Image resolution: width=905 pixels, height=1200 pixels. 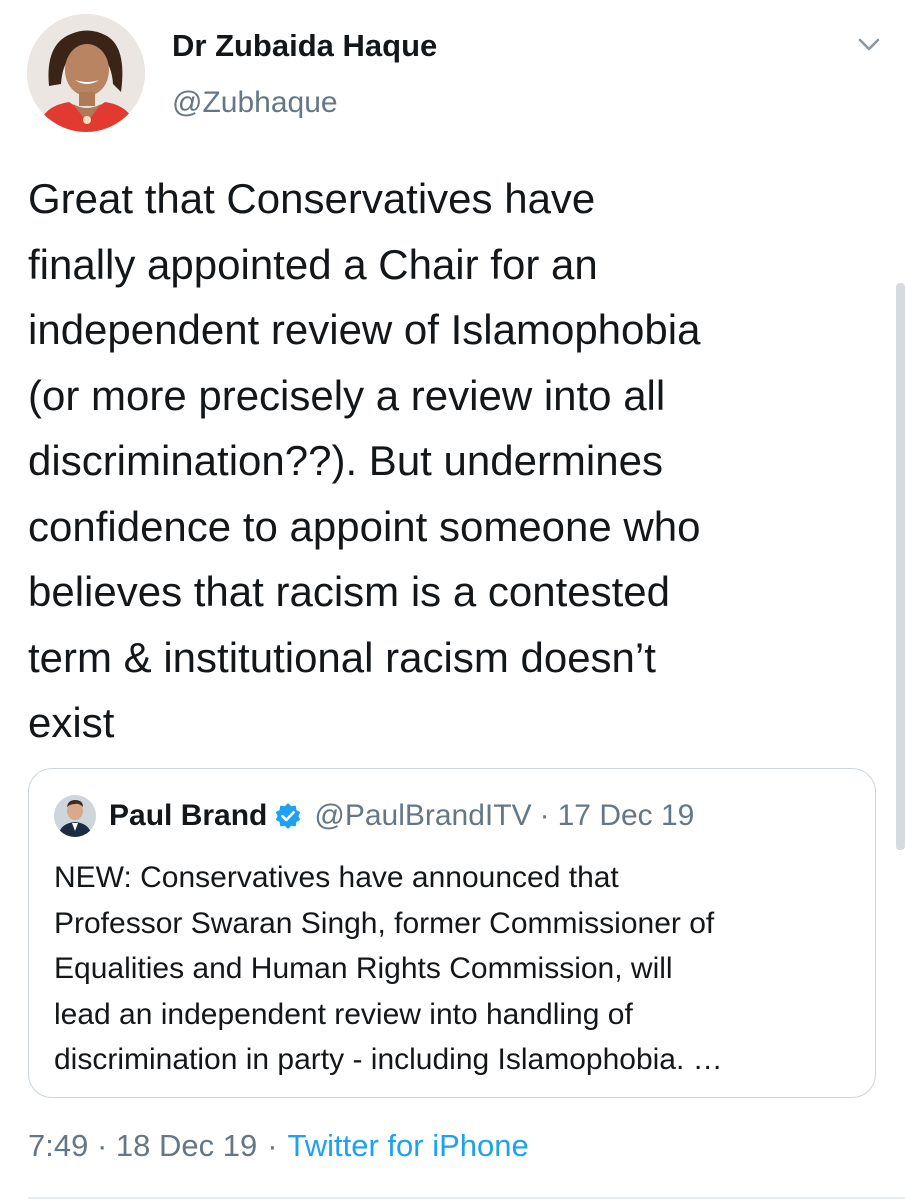 What do you see at coordinates (255, 103) in the screenshot?
I see `author-handle: @Zubhaque` at bounding box center [255, 103].